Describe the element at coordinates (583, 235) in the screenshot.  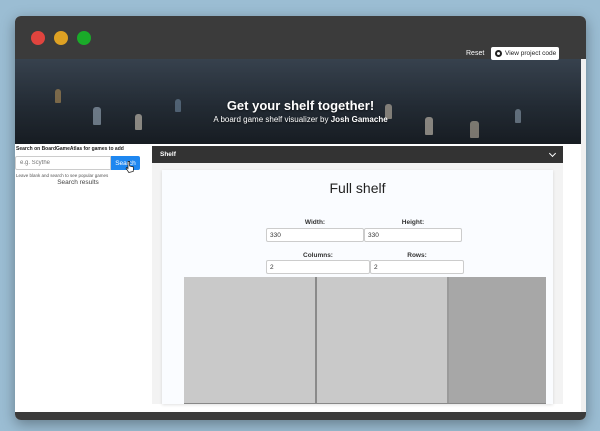
I see `scrollbar` at that location.